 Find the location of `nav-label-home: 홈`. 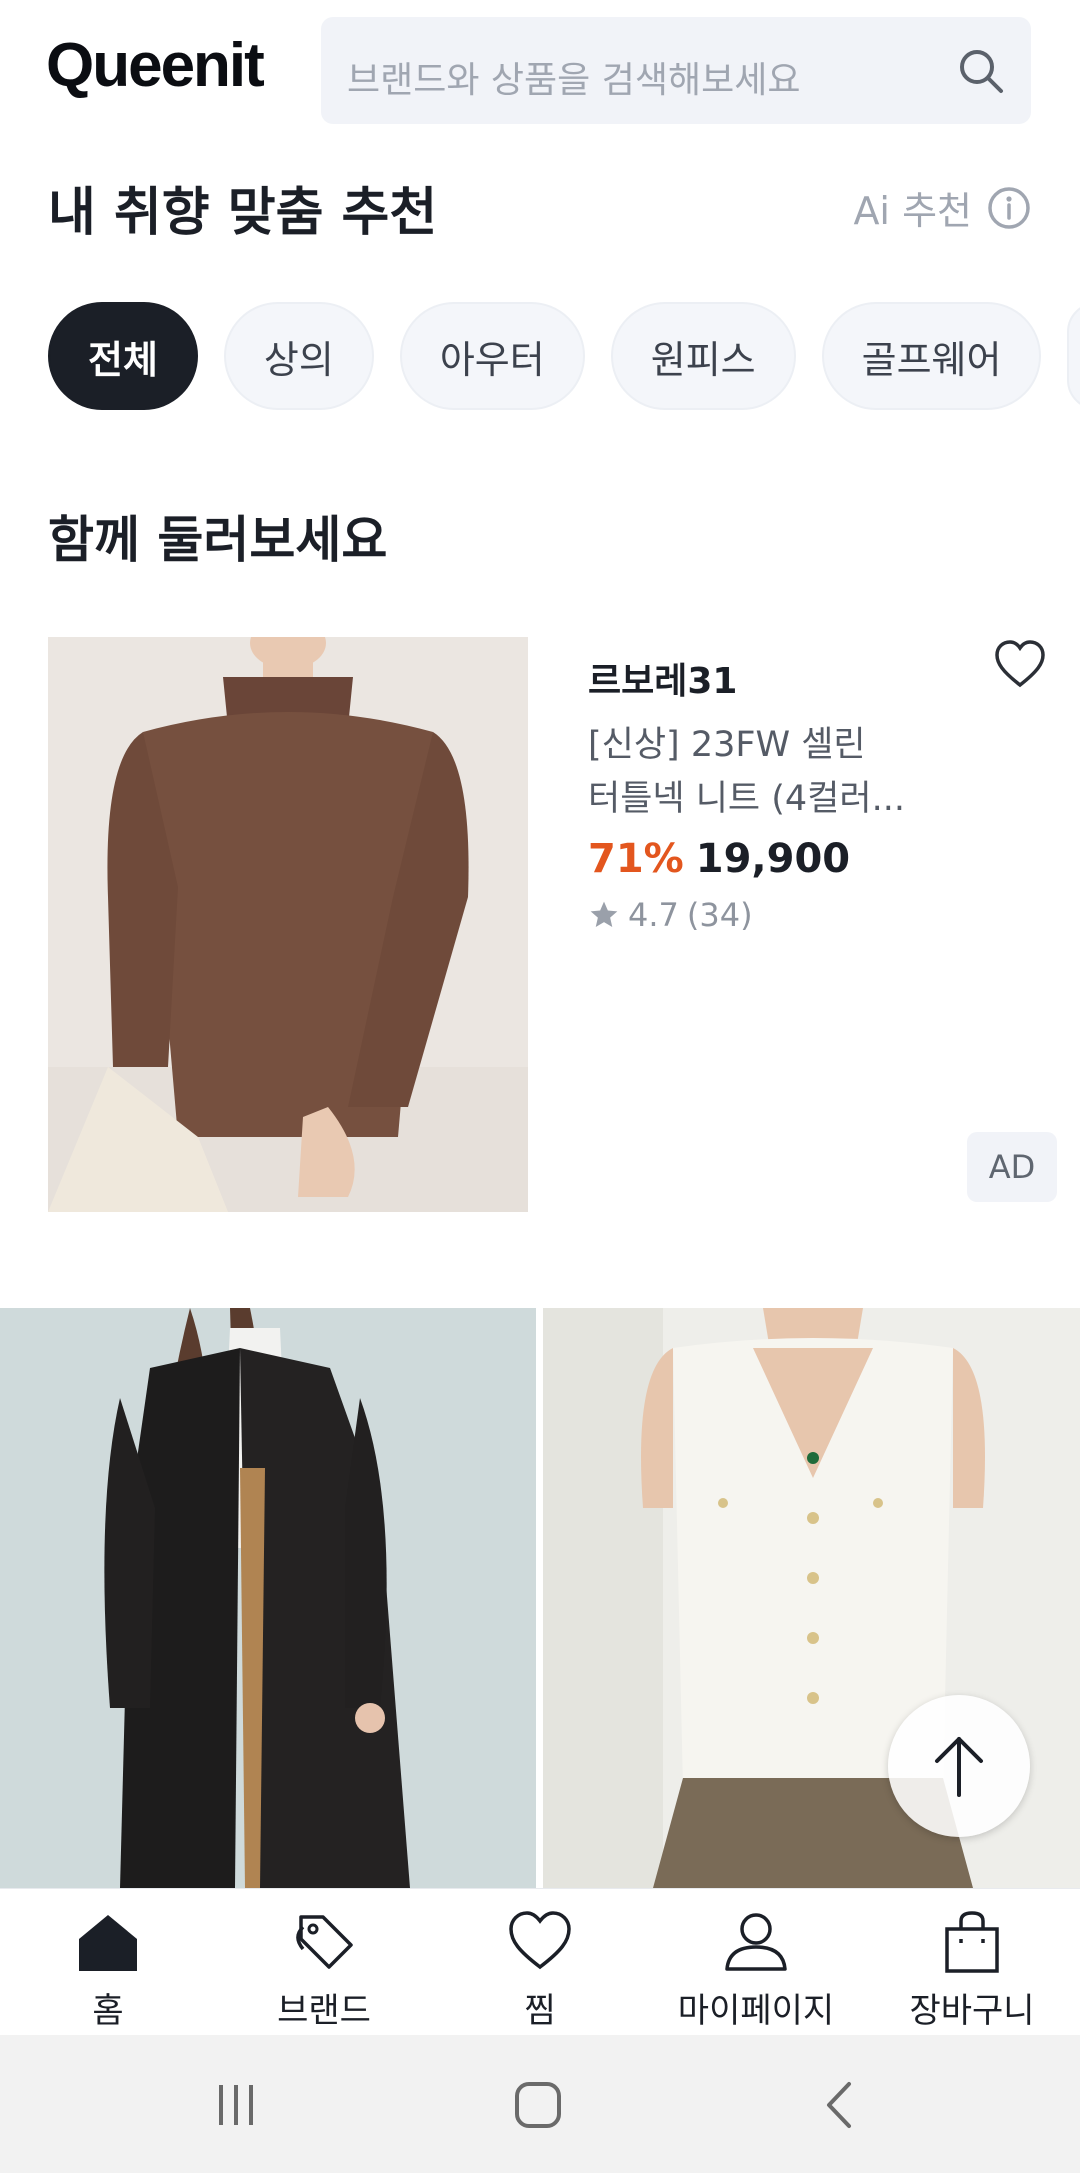

nav-label-home: 홈 is located at coordinates (108, 2011).